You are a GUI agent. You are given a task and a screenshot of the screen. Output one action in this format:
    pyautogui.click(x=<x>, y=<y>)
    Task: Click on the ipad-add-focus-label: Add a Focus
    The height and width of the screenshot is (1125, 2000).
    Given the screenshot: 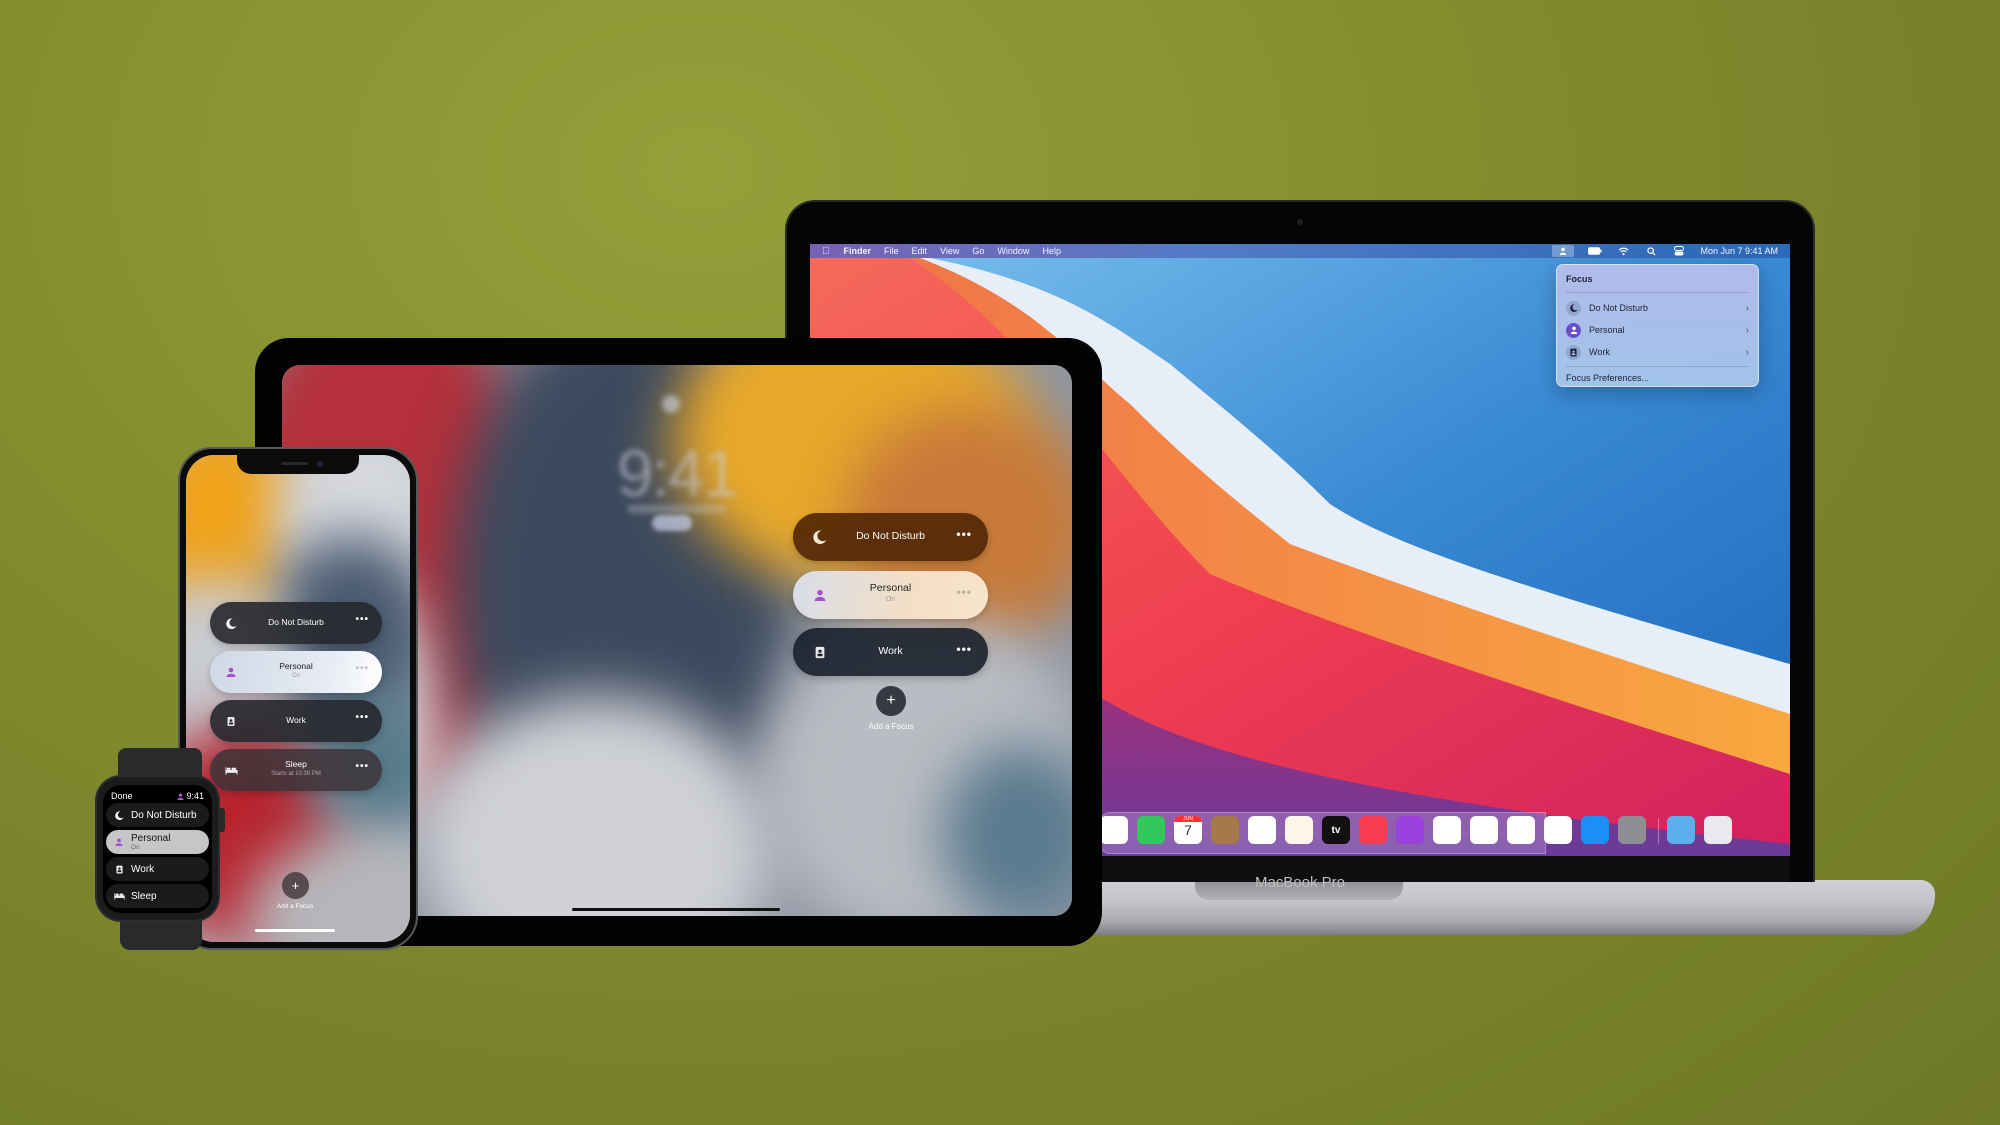 What is the action you would take?
    pyautogui.click(x=891, y=726)
    